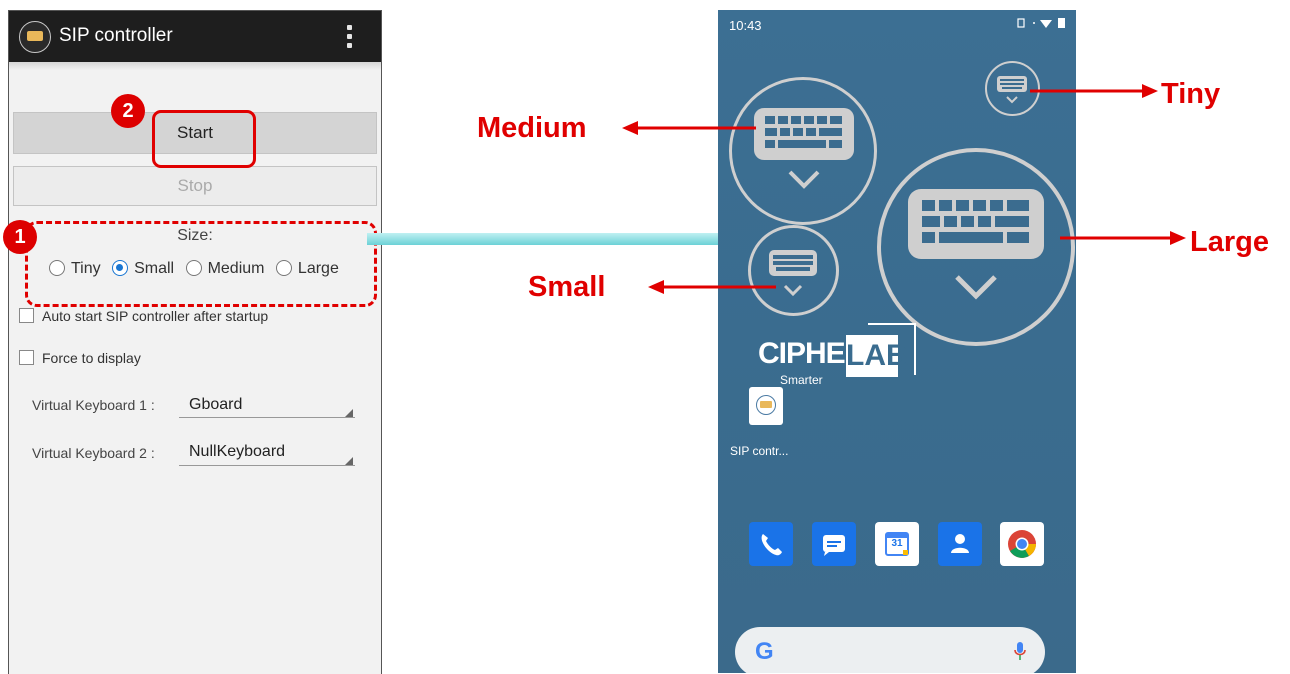 The height and width of the screenshot is (674, 1290). Describe the element at coordinates (656, 287) in the screenshot. I see `arrow-small-head` at that location.